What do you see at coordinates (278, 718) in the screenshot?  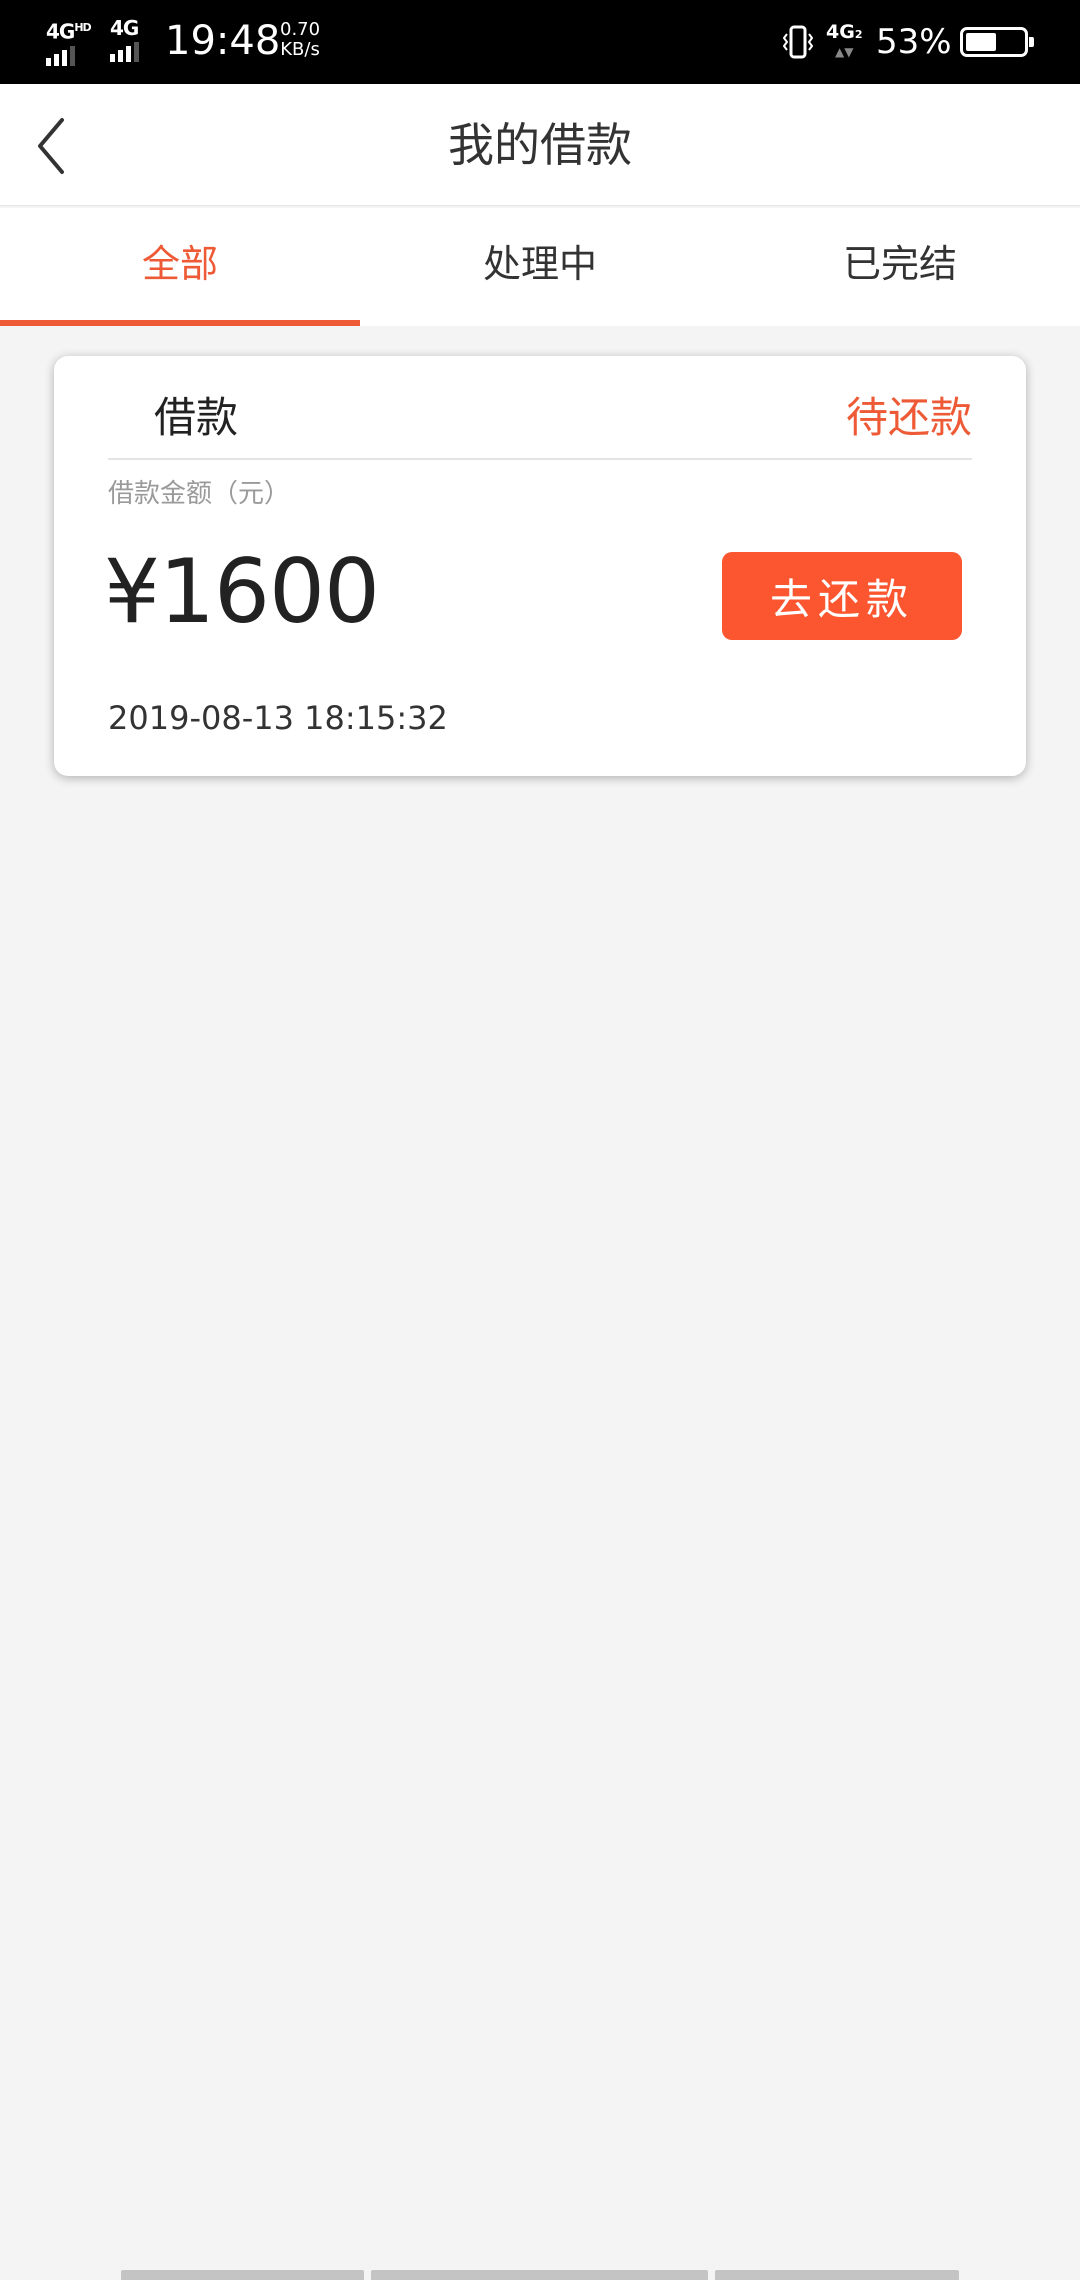 I see `loan-date: 2019-08-13 18:15:32` at bounding box center [278, 718].